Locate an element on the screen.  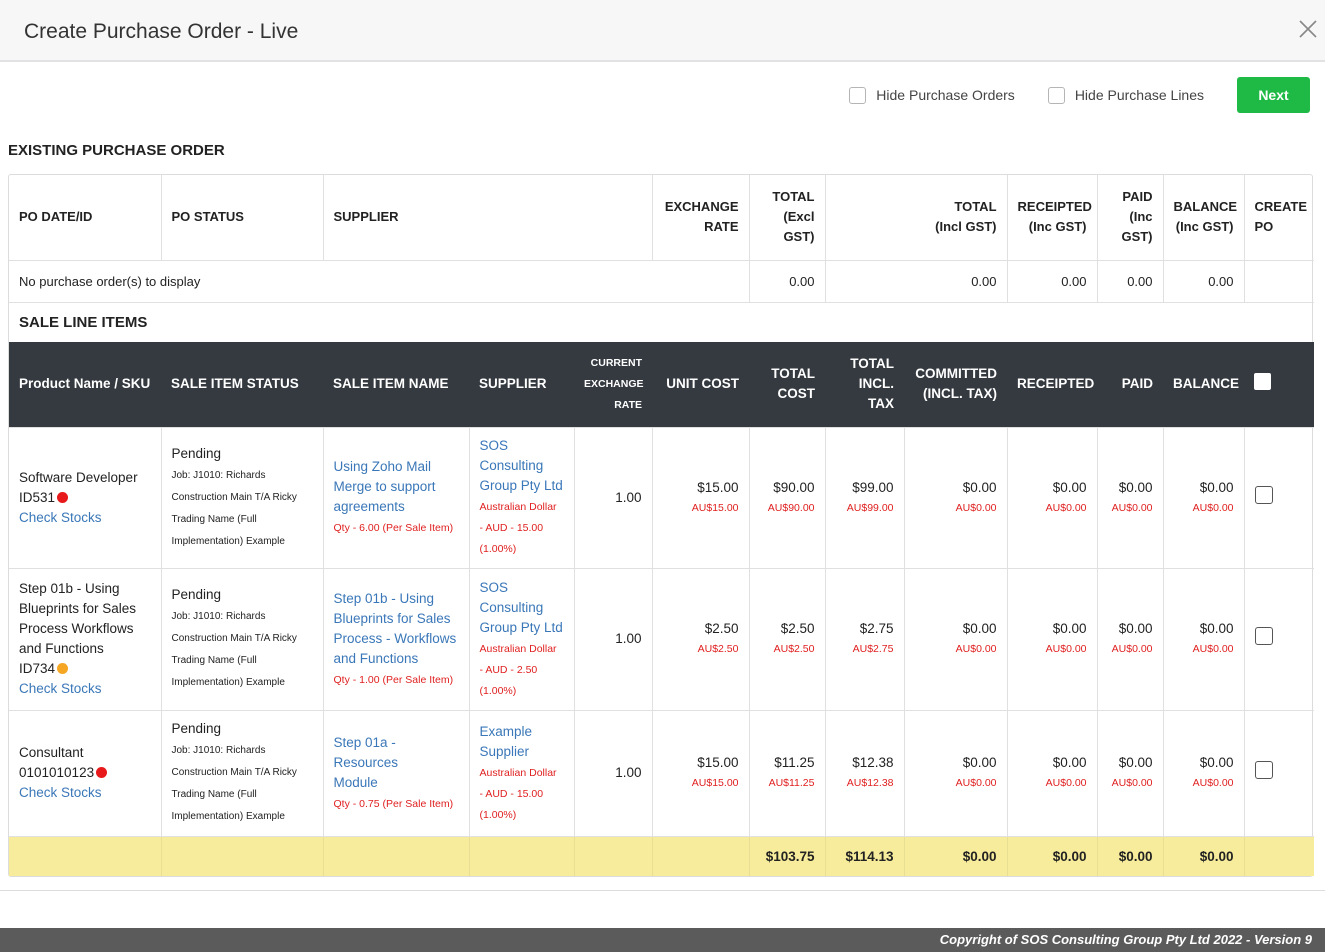
col-create-po: CREATE PO is located at coordinates (1280, 217).